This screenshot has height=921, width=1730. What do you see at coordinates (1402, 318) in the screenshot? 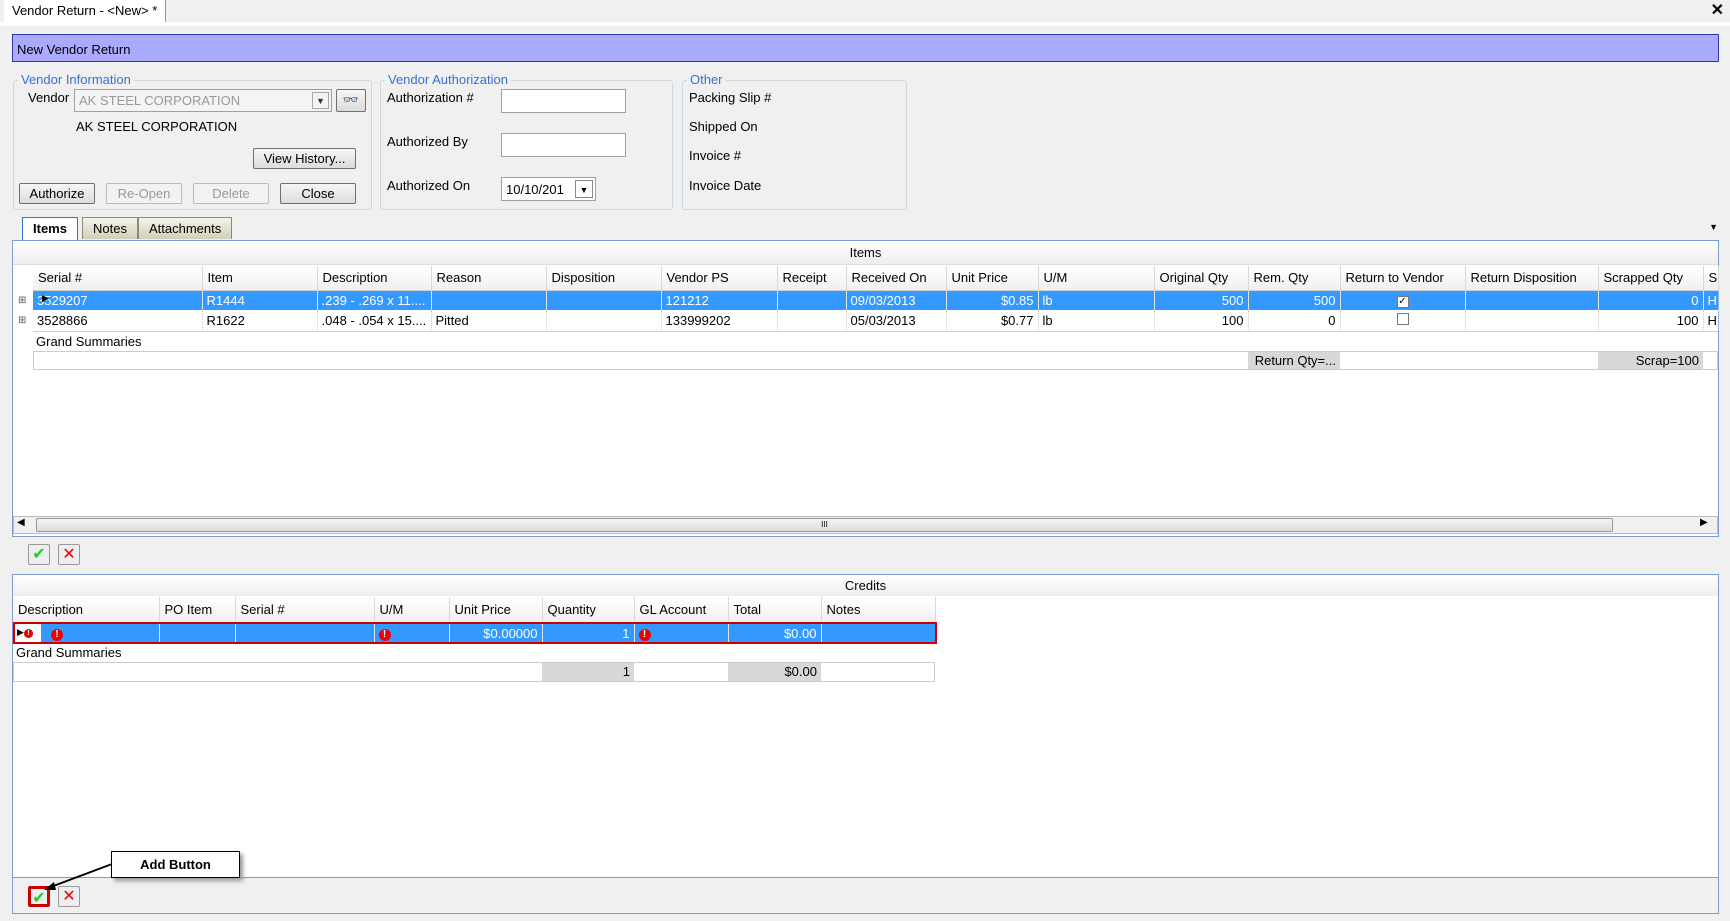
I see `return-to-vendor-checkbox` at bounding box center [1402, 318].